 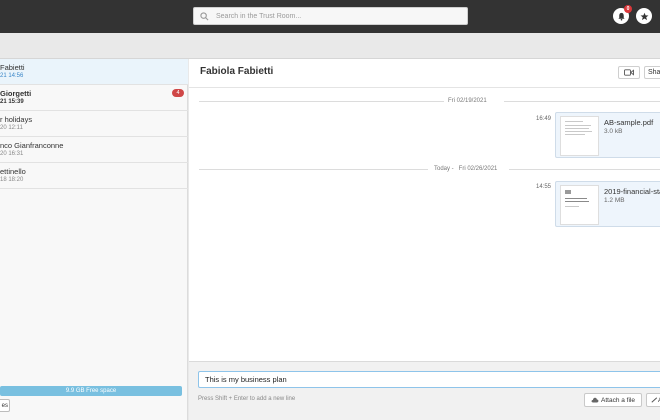 What do you see at coordinates (429, 379) in the screenshot?
I see `message-input: This is my business plan` at bounding box center [429, 379].